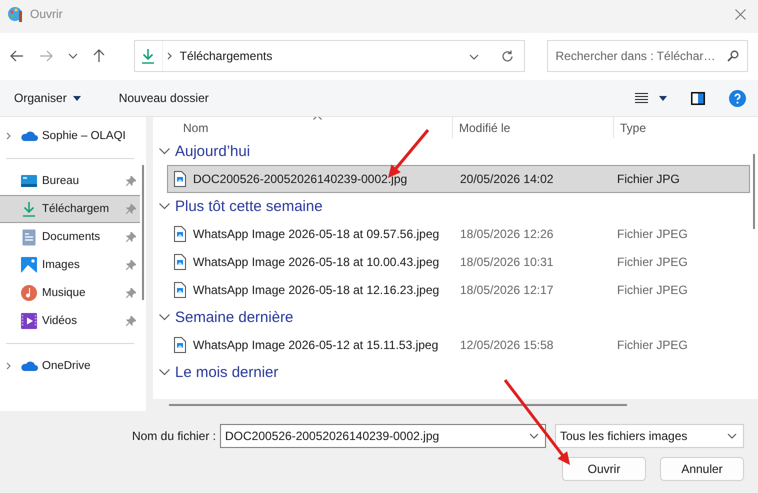  Describe the element at coordinates (29, 293) in the screenshot. I see `music-icon` at that location.